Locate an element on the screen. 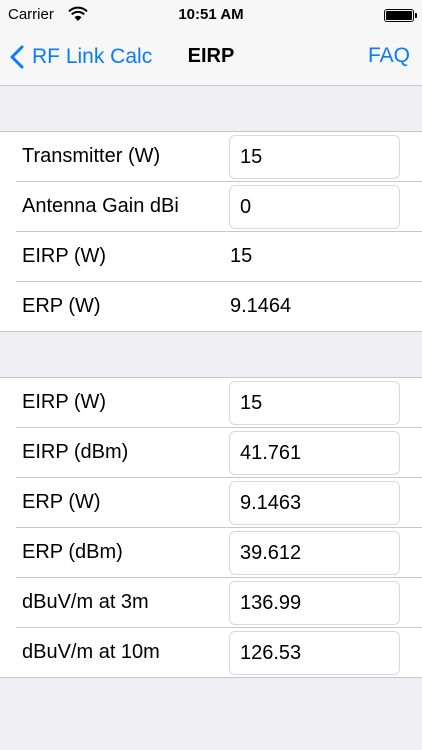 This screenshot has height=750, width=422. list-item: EIRP (dBm) 41.761 is located at coordinates (211, 453).